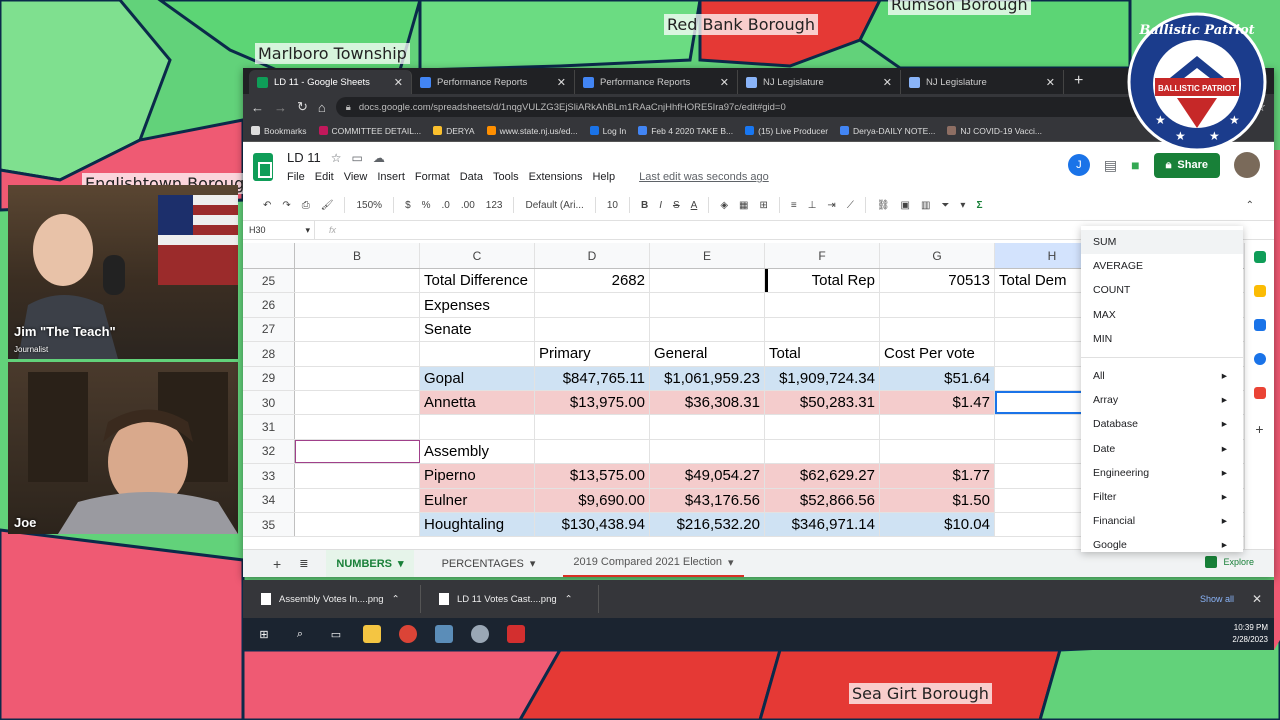 Image resolution: width=1280 pixels, height=720 pixels. Describe the element at coordinates (296, 177) in the screenshot. I see `menu-file: File` at that location.